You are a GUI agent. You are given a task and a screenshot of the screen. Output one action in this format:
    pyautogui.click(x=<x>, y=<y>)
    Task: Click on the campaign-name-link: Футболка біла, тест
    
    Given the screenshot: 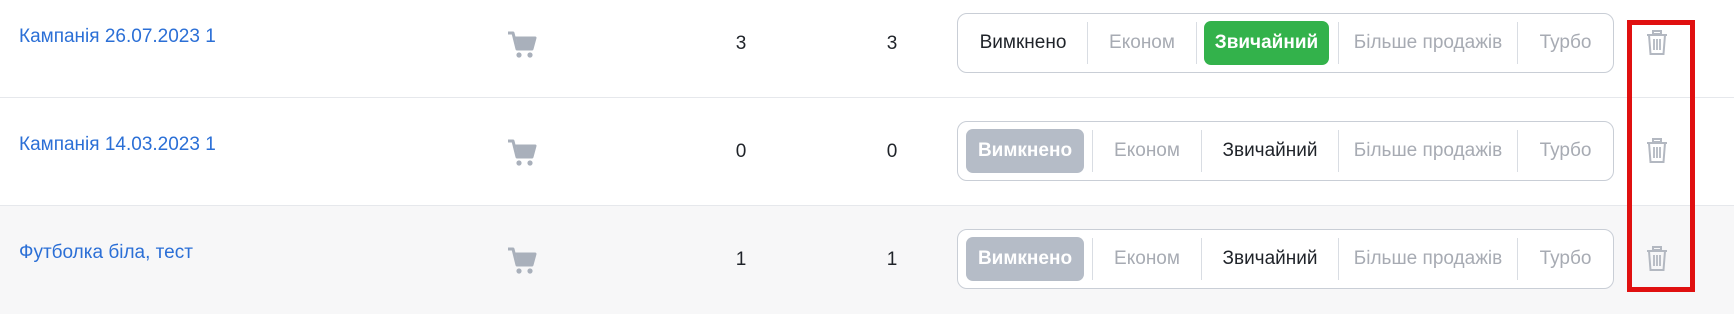 What is the action you would take?
    pyautogui.click(x=106, y=253)
    